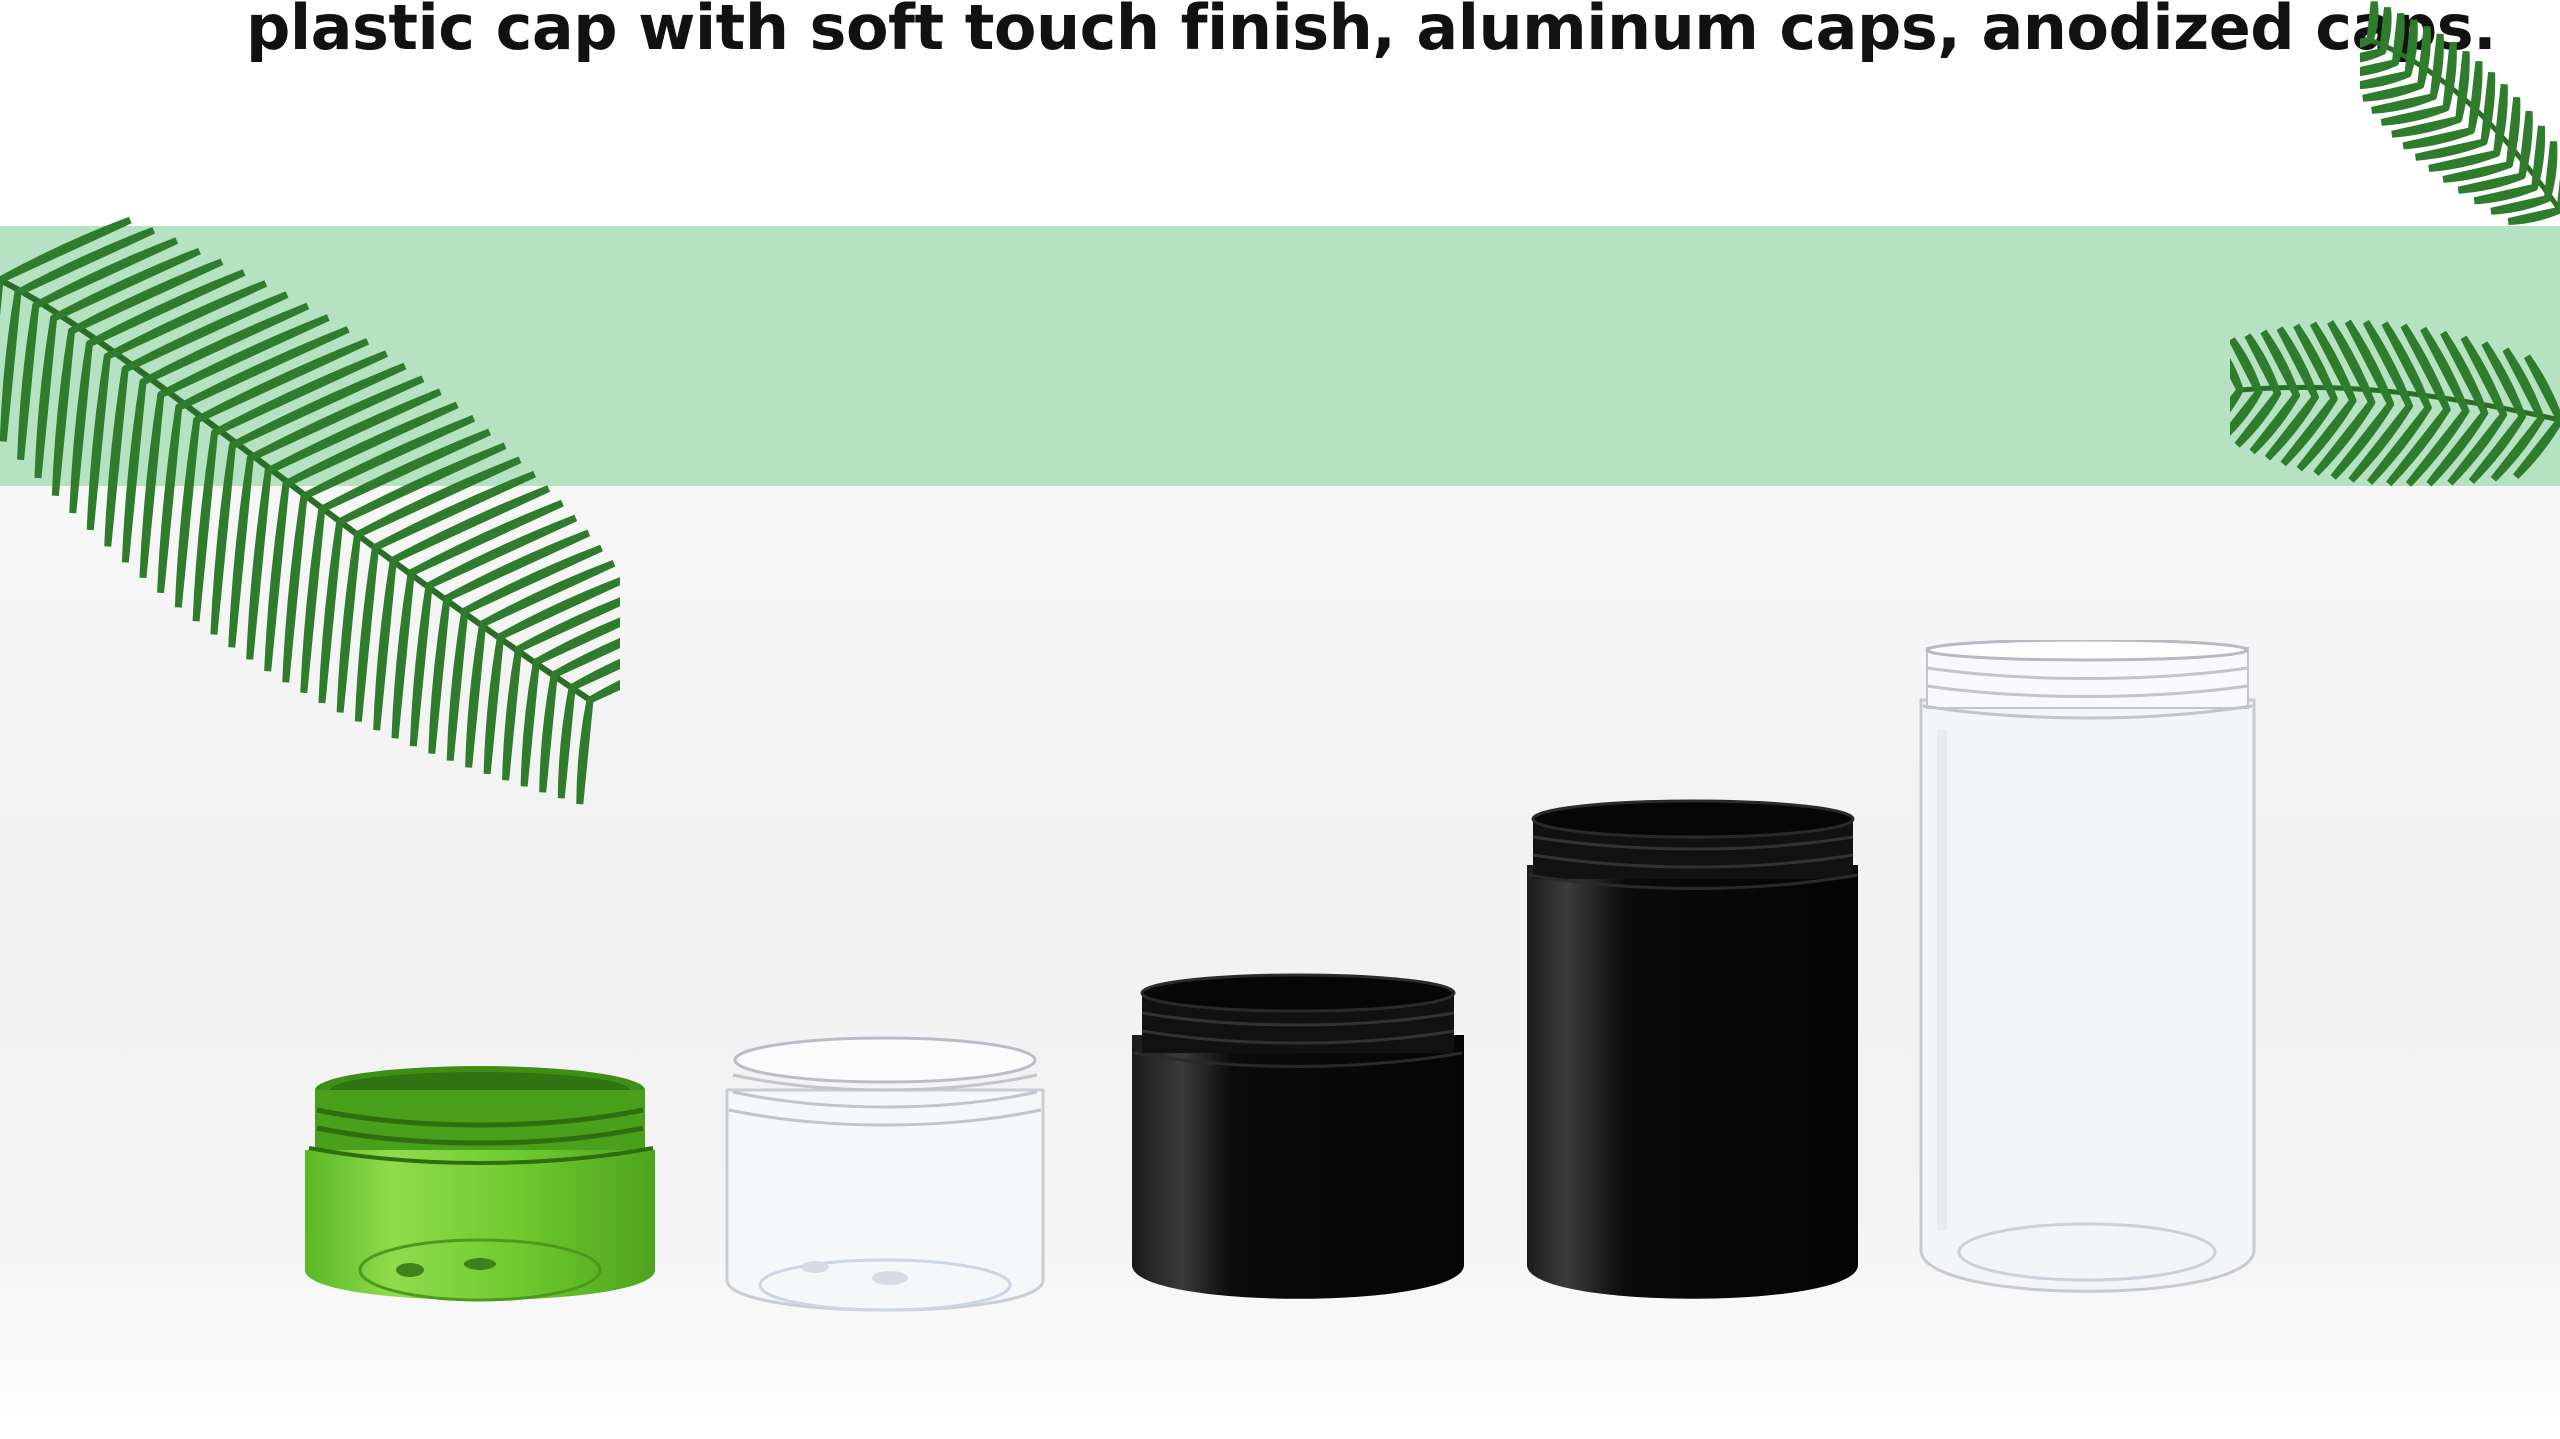 The height and width of the screenshot is (1439, 2560). What do you see at coordinates (310, 510) in the screenshot?
I see `palm-leaf-left-icon` at bounding box center [310, 510].